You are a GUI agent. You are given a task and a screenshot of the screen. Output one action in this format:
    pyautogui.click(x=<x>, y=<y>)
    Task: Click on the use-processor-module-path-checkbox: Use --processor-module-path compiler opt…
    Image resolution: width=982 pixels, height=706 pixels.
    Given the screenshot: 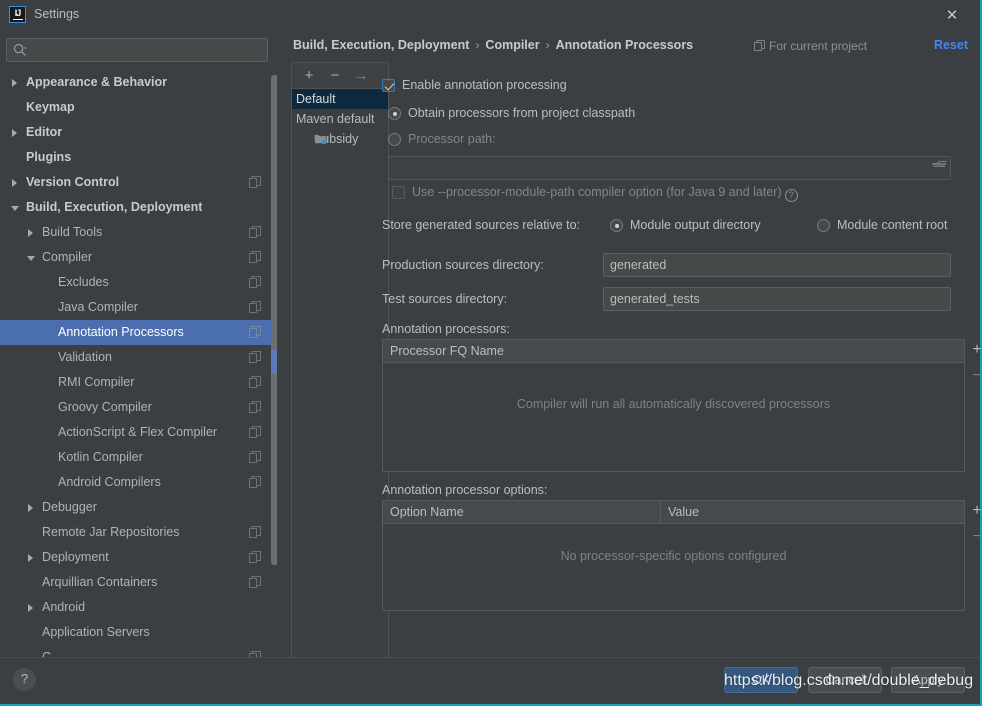 What is the action you would take?
    pyautogui.click(x=612, y=193)
    